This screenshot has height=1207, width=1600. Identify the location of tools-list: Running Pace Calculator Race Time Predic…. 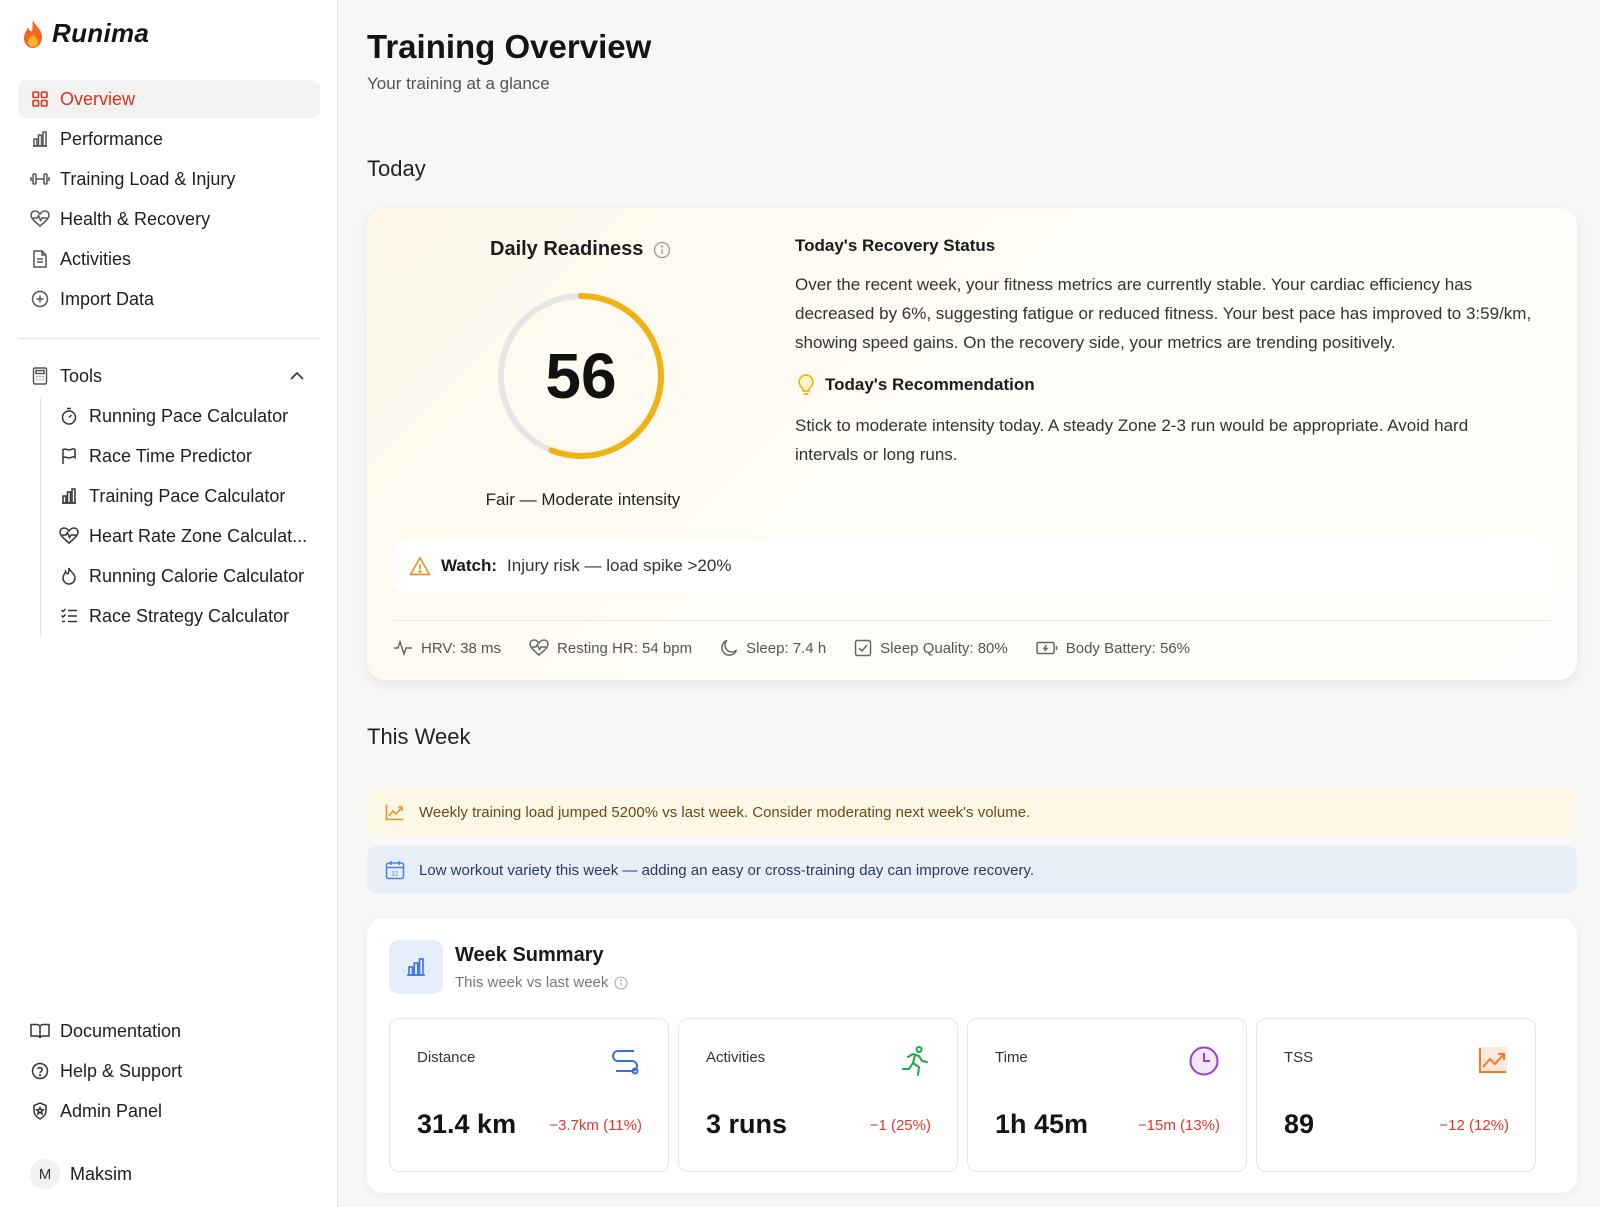
(180, 517).